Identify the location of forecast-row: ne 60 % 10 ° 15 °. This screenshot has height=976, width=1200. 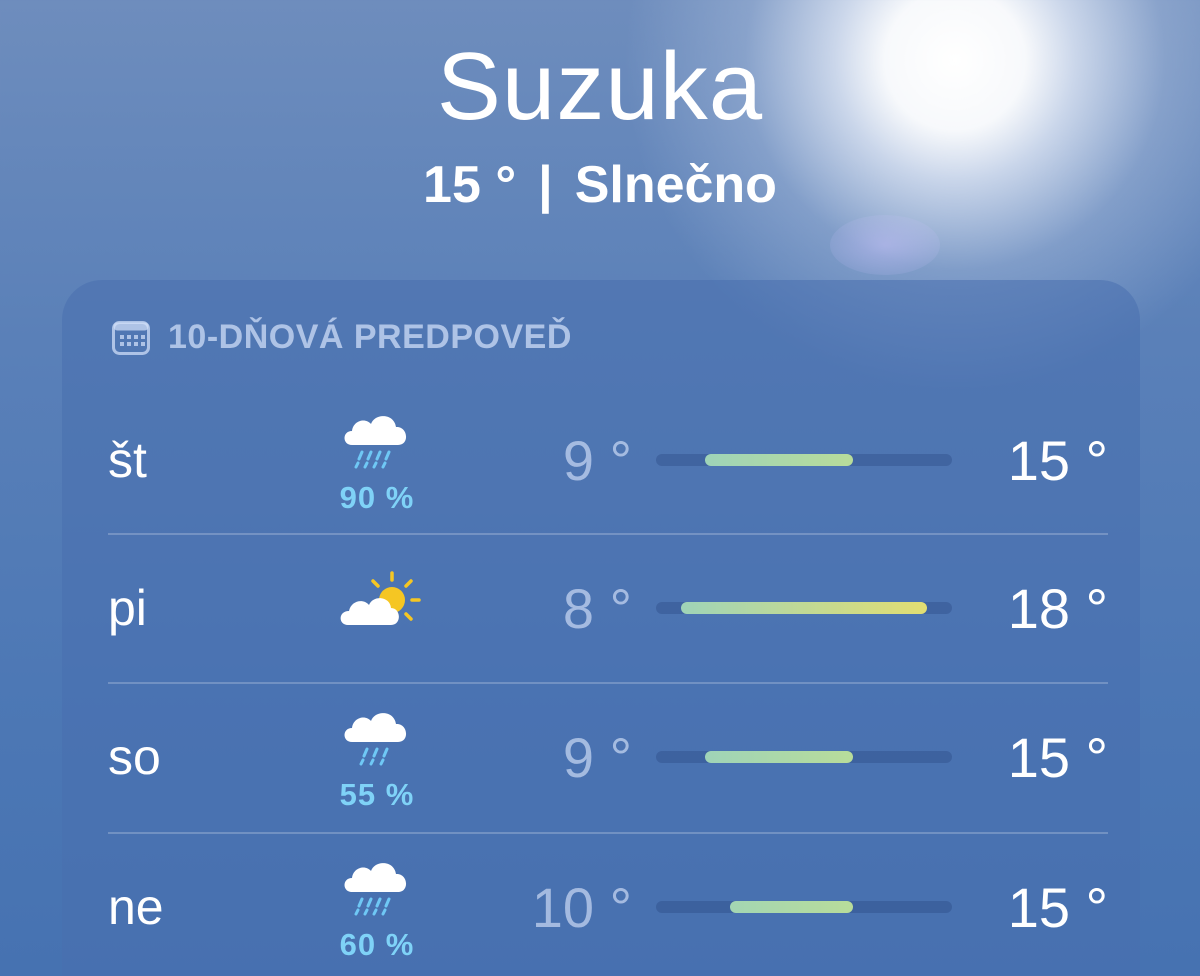
(608, 904).